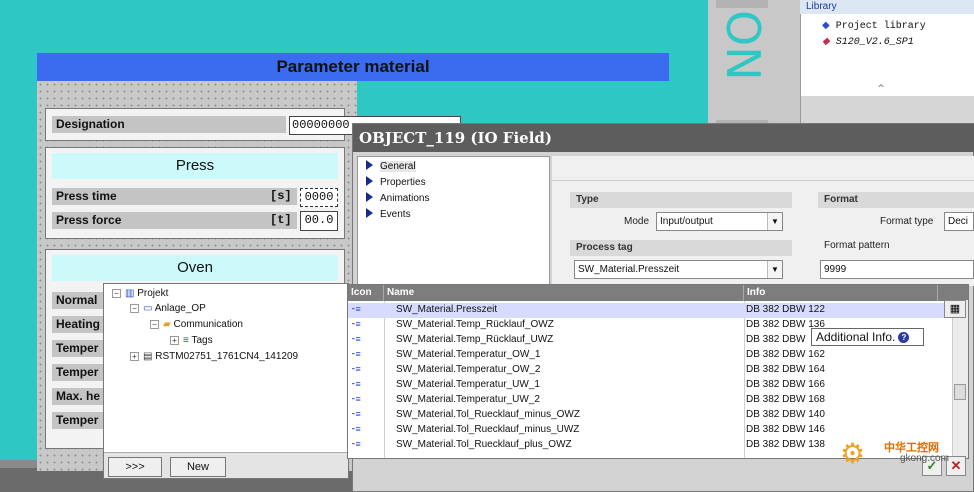  I want to click on mode-dropdown: Input/output ▼, so click(719, 221).